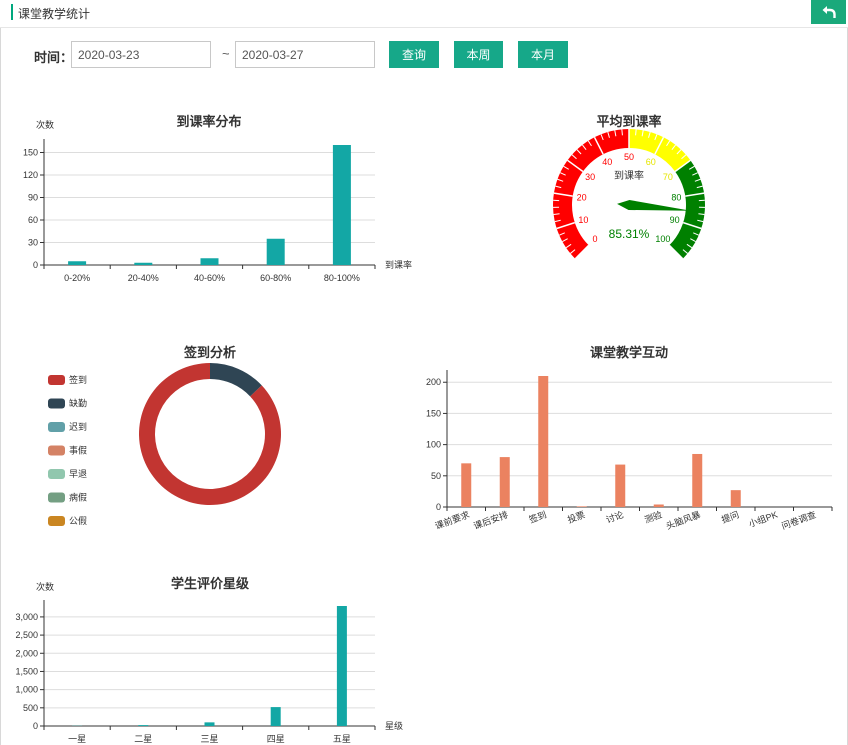 This screenshot has height=745, width=848. Describe the element at coordinates (26, 635) in the screenshot. I see `y-tick-label: 2,500` at that location.